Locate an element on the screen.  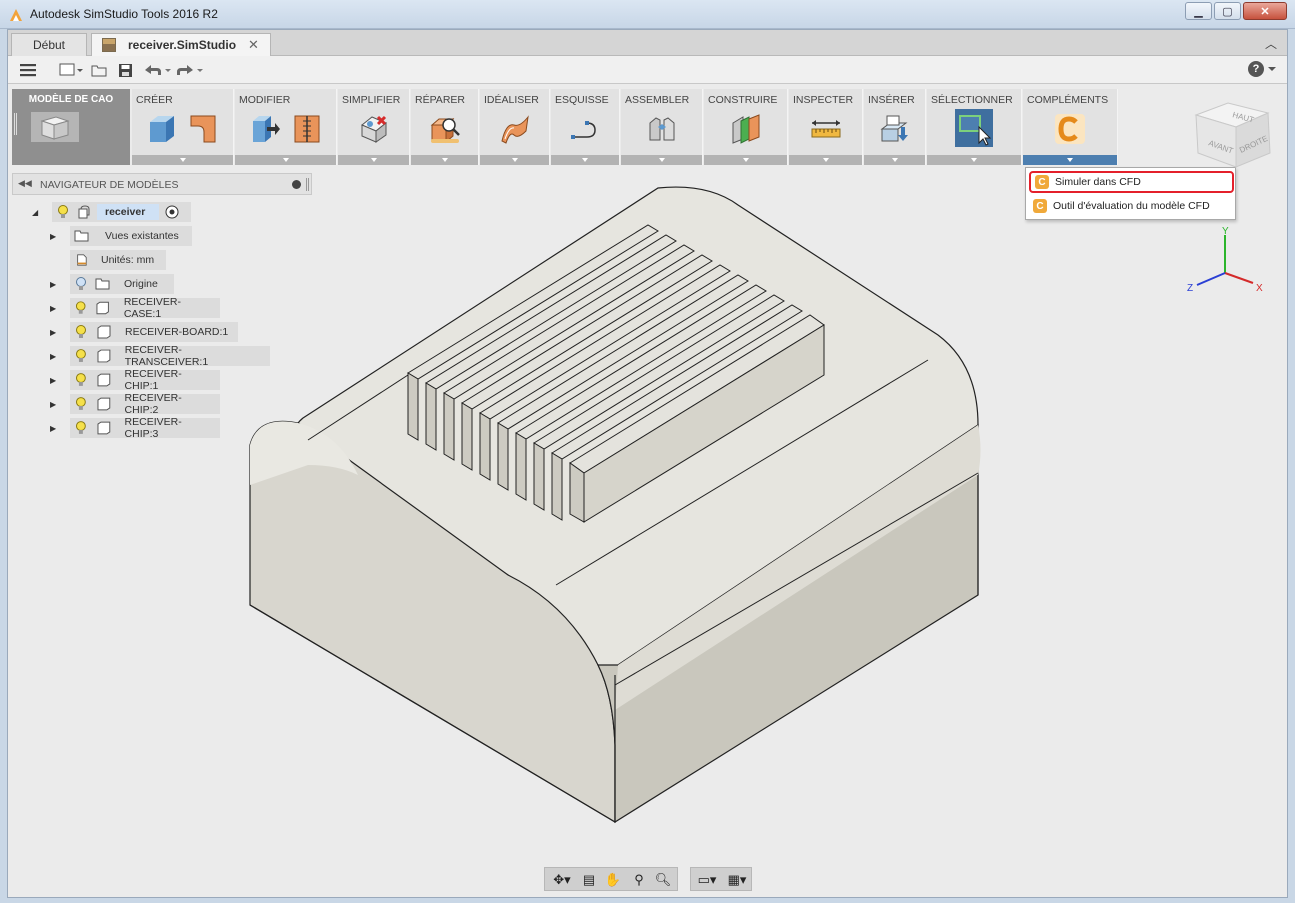
ribbon-group-complements: COMPLÉMENTS is located at coordinates (1070, 127).